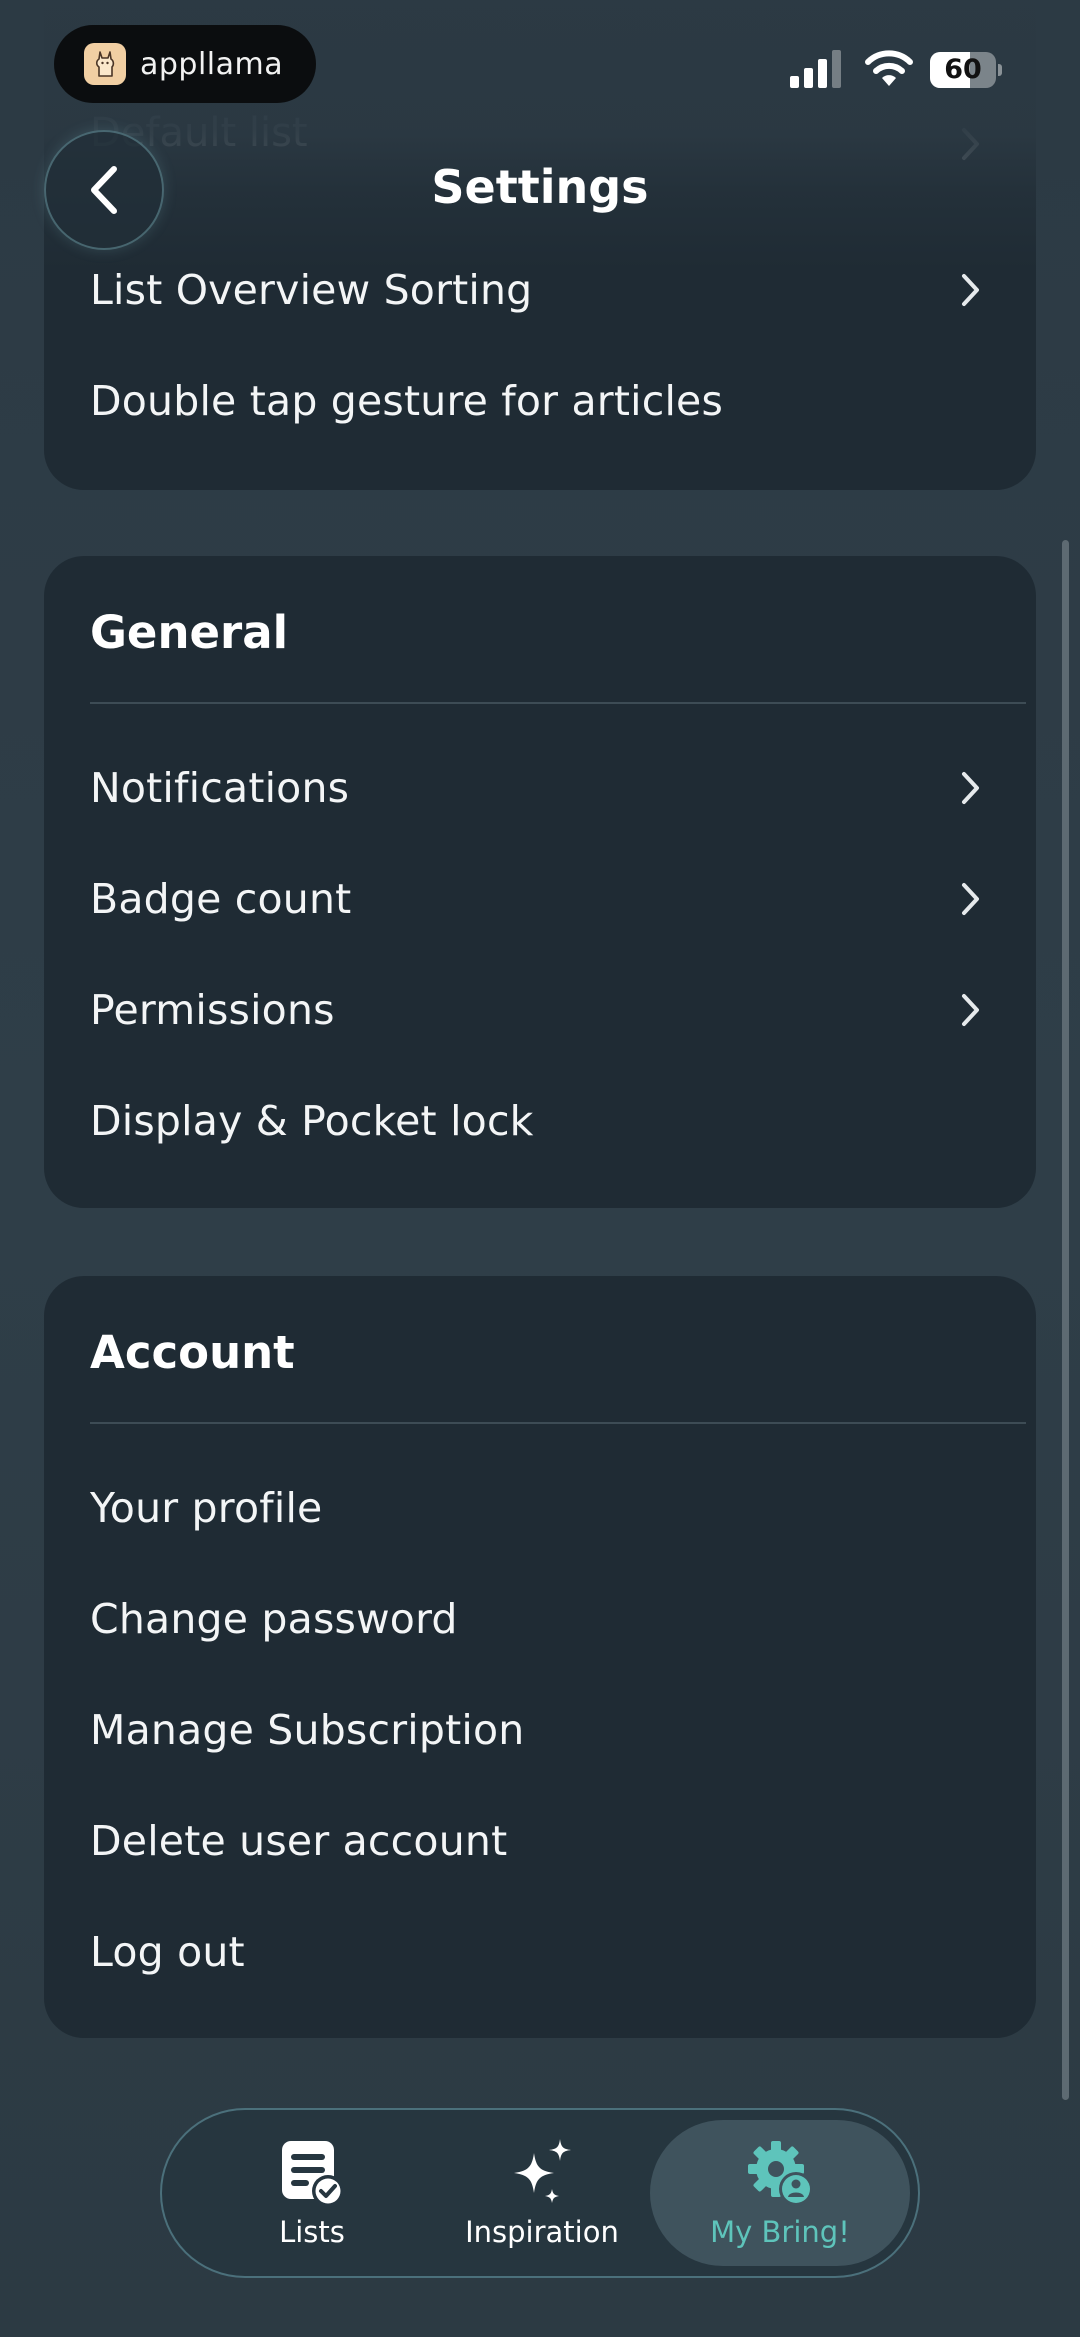  What do you see at coordinates (313, 2174) in the screenshot?
I see `list-check-icon` at bounding box center [313, 2174].